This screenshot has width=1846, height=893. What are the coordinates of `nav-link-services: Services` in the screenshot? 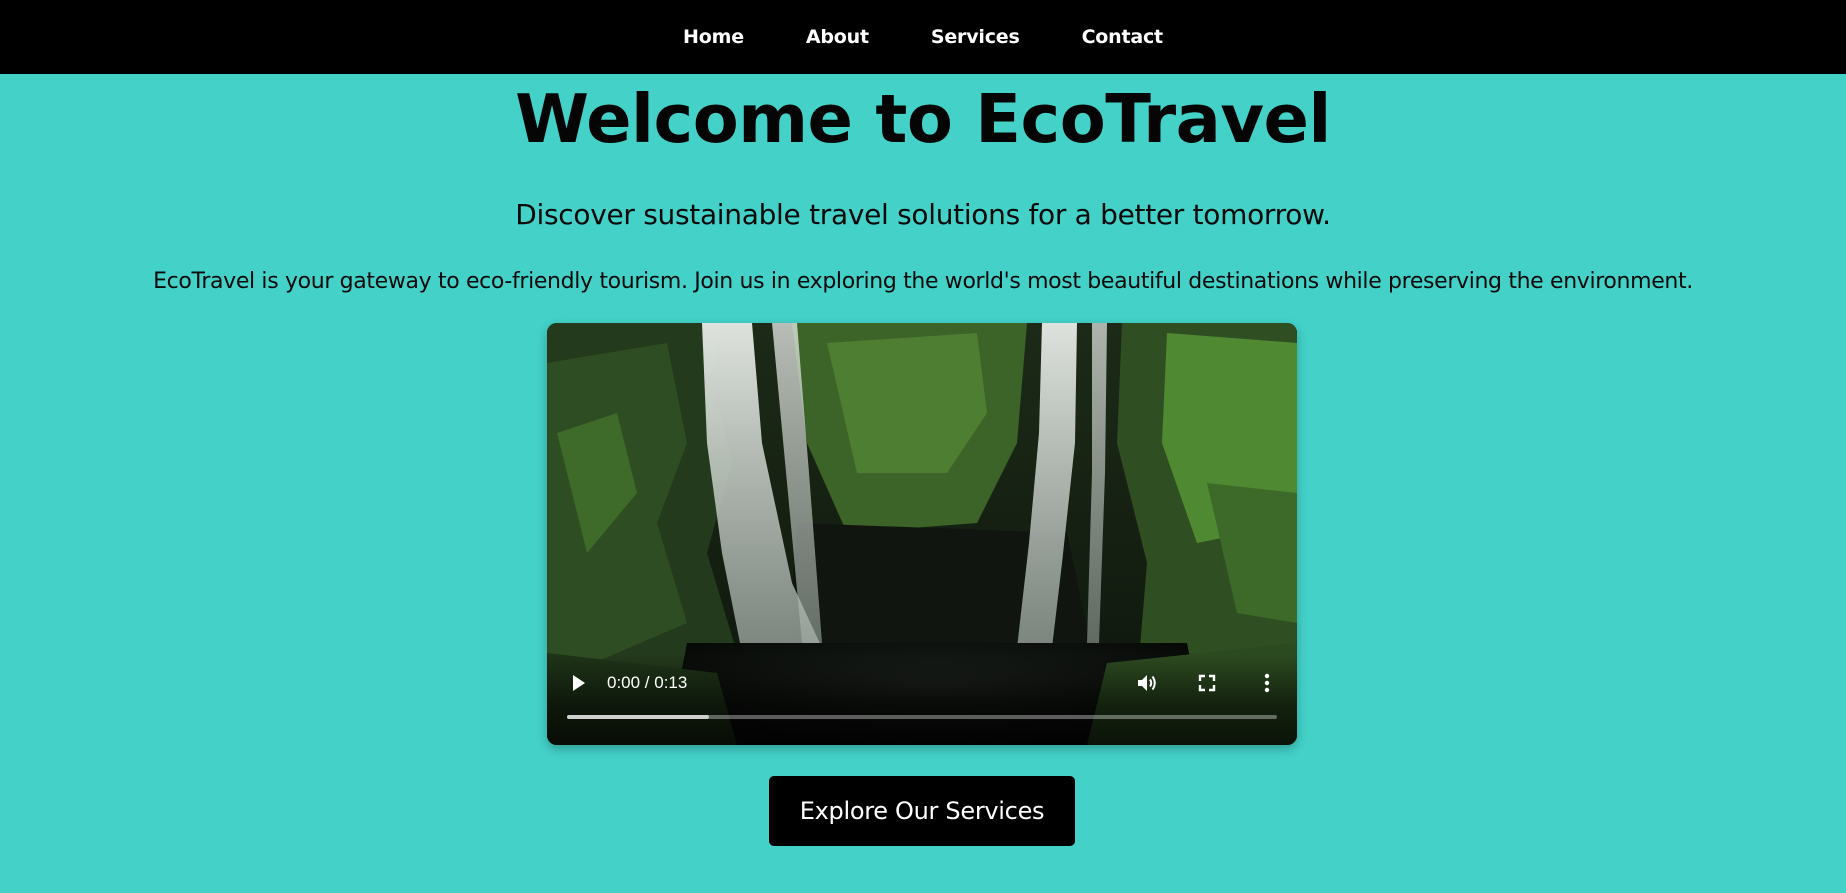 It's located at (975, 37).